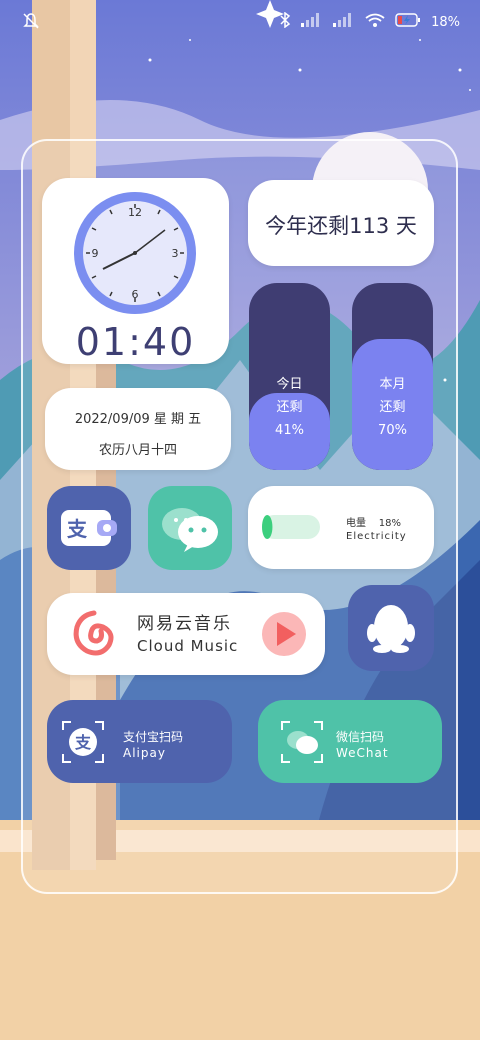 This screenshot has height=1040, width=480. What do you see at coordinates (389, 523) in the screenshot?
I see `battery-widget-percent: 18%` at bounding box center [389, 523].